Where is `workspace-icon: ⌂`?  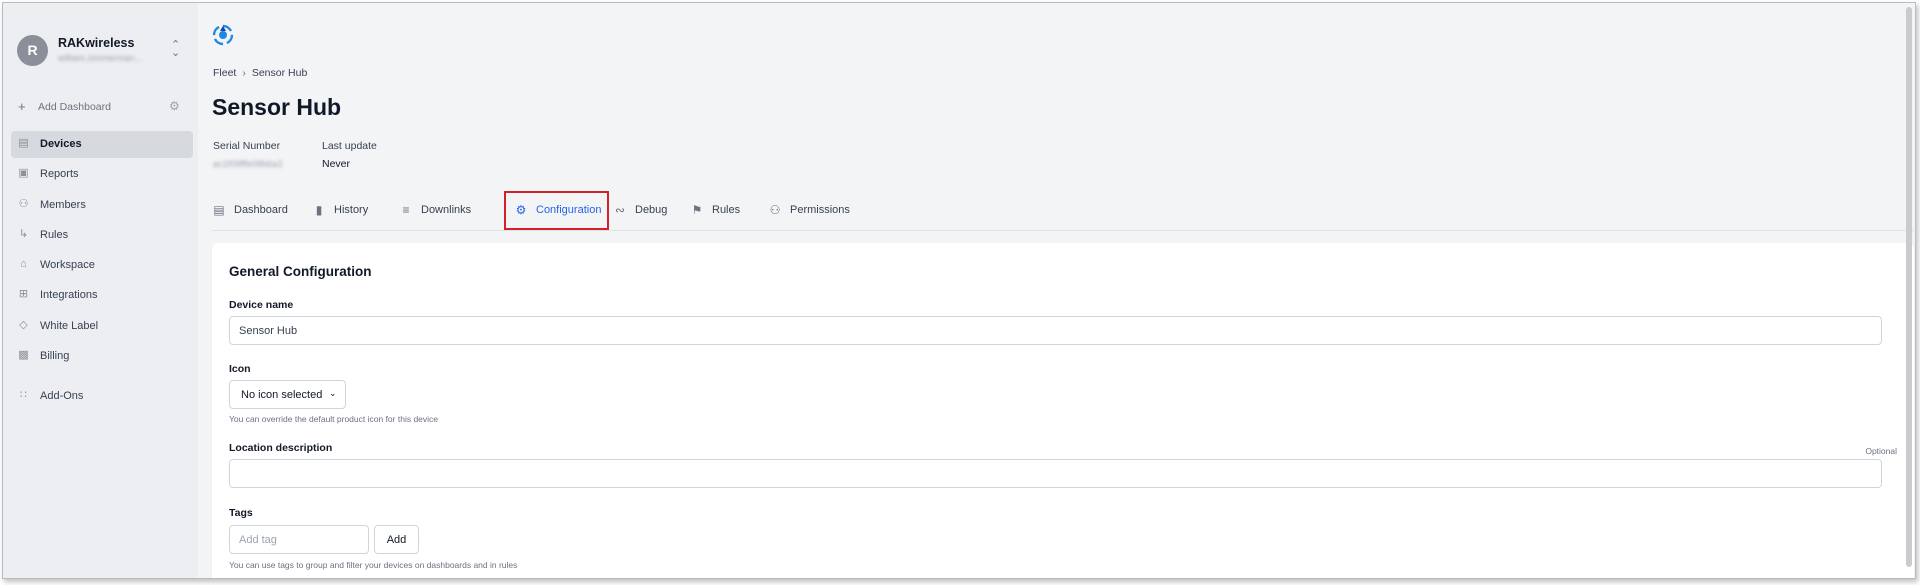
workspace-icon: ⌂ is located at coordinates (23, 264).